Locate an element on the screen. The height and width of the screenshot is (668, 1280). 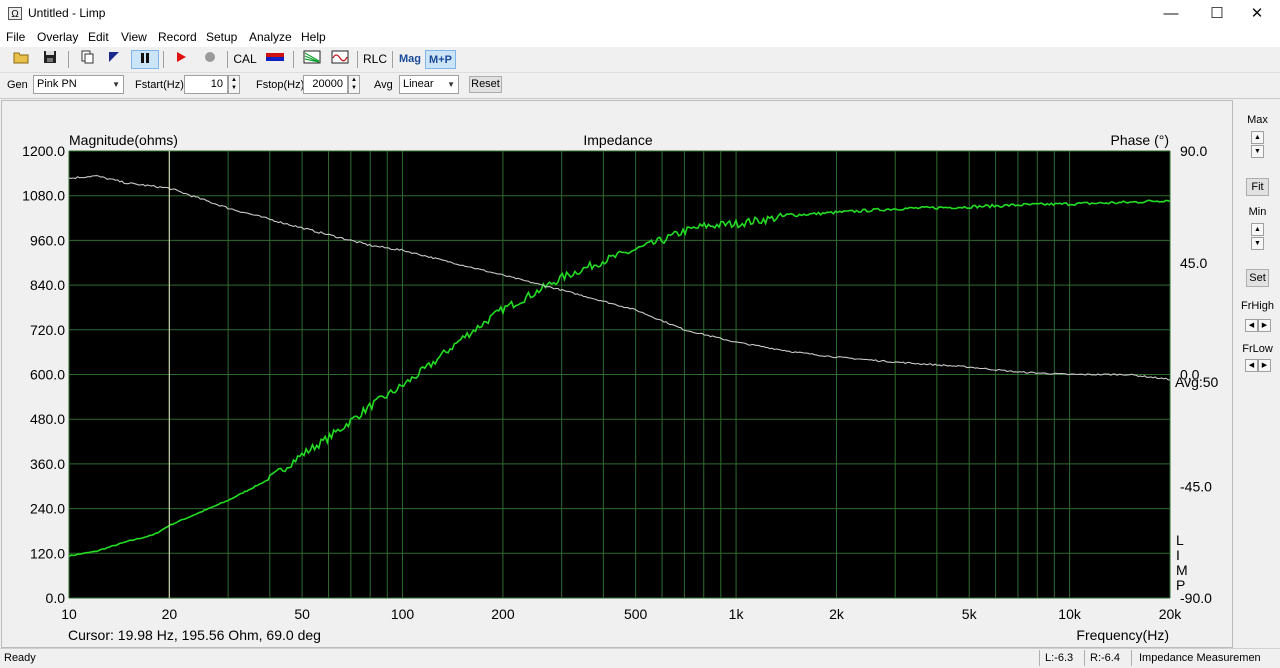
limp-label-m: M is located at coordinates (1182, 570).